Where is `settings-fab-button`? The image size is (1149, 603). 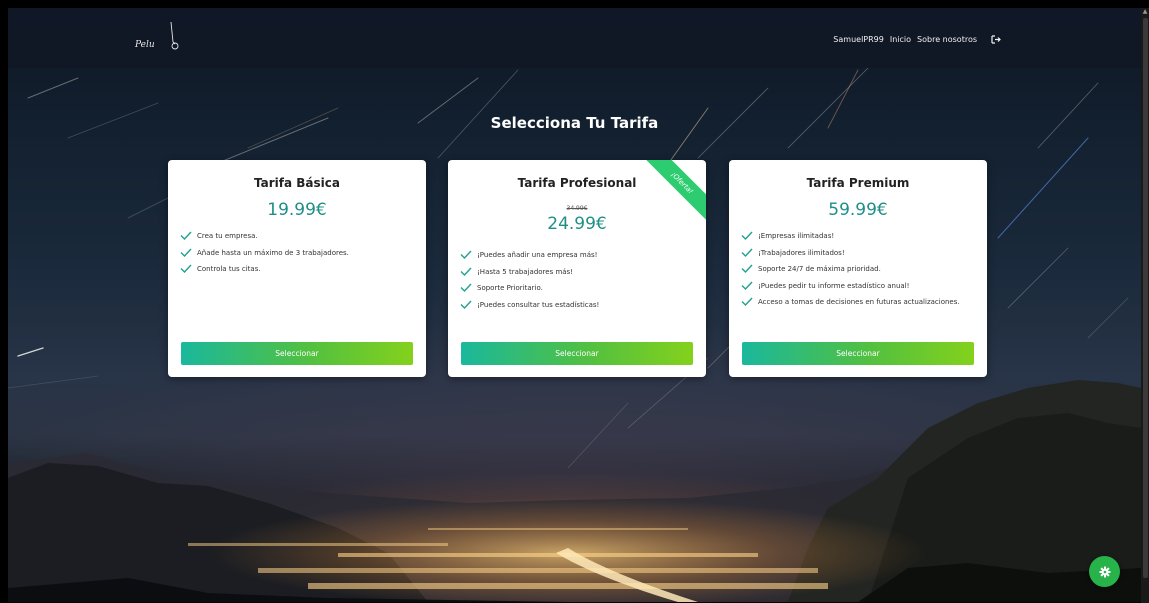
settings-fab-button is located at coordinates (1104, 571).